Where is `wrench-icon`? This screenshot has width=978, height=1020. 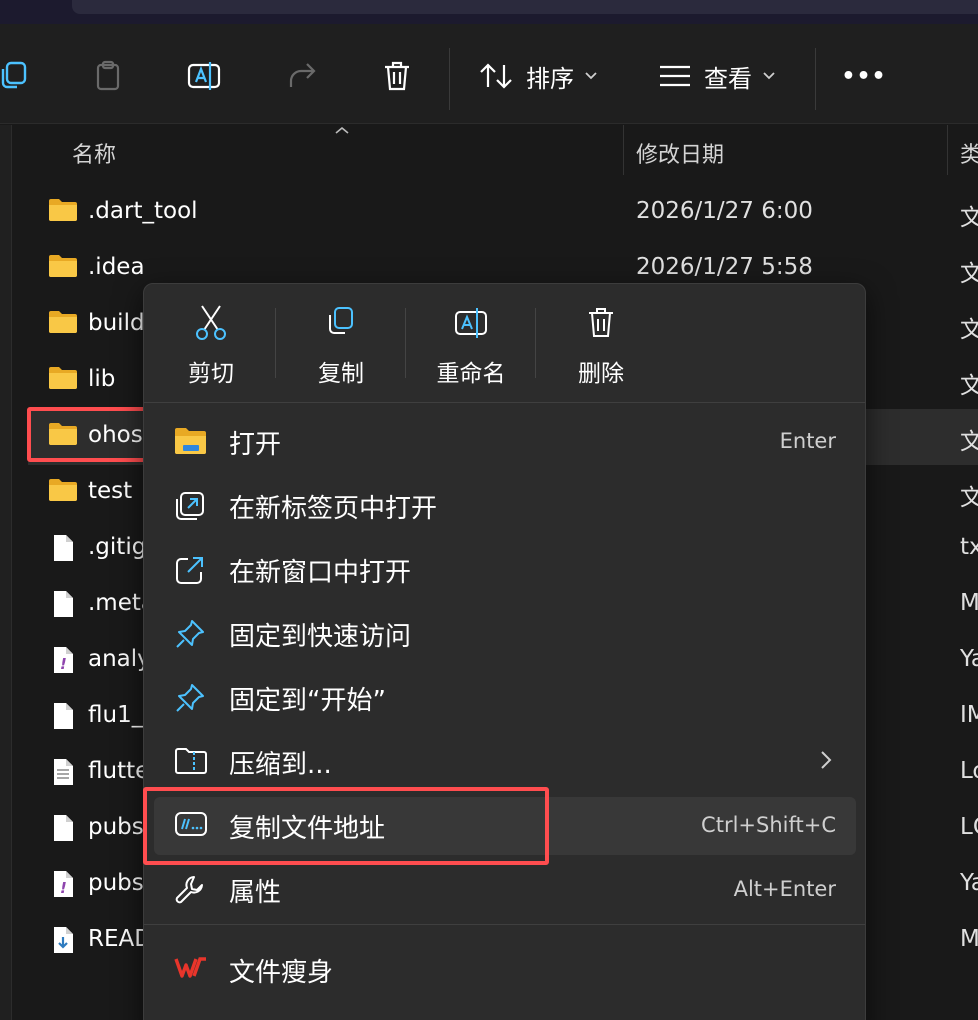
wrench-icon is located at coordinates (190, 892).